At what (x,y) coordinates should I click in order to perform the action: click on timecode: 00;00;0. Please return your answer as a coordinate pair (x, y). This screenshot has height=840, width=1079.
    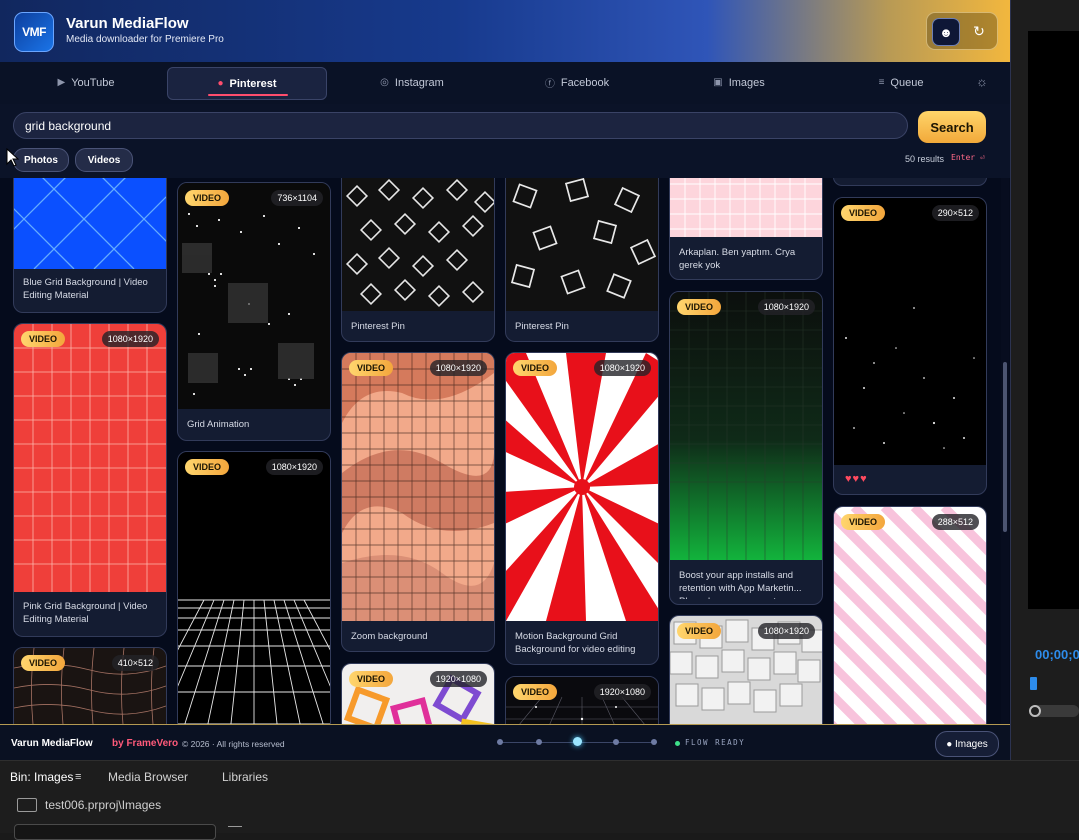
    Looking at the image, I should click on (1057, 654).